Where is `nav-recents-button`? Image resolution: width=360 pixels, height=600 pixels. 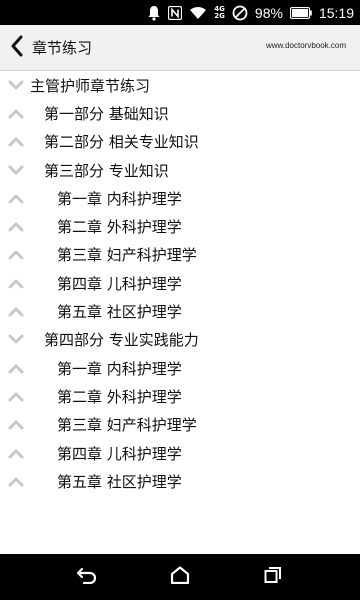 nav-recents-button is located at coordinates (273, 577).